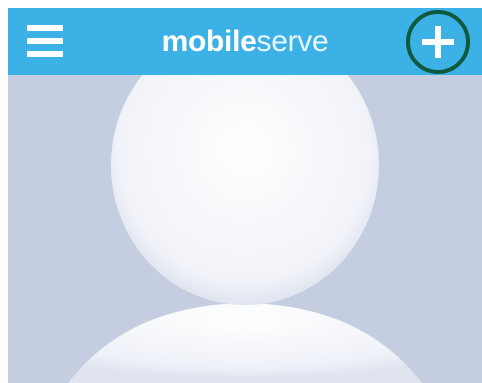  What do you see at coordinates (209, 41) in the screenshot?
I see `brand-name-bold: mobile` at bounding box center [209, 41].